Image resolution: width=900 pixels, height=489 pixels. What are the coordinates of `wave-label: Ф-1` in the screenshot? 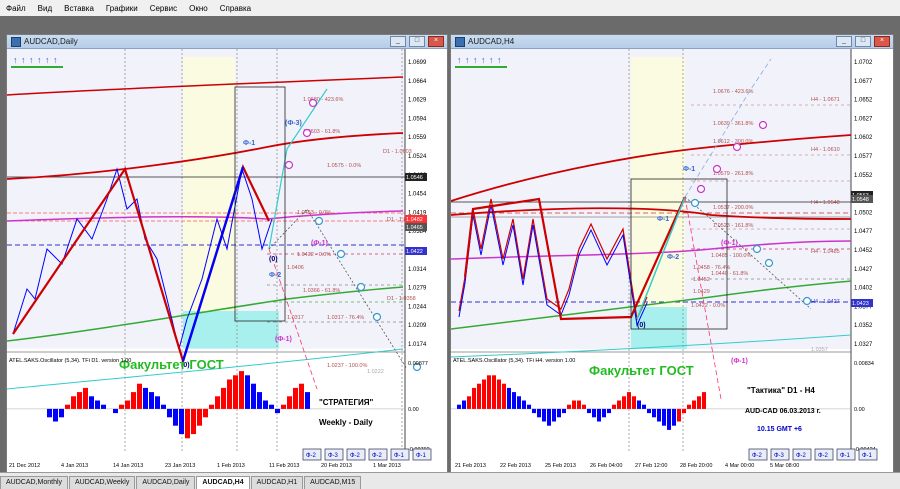 It's located at (689, 169).